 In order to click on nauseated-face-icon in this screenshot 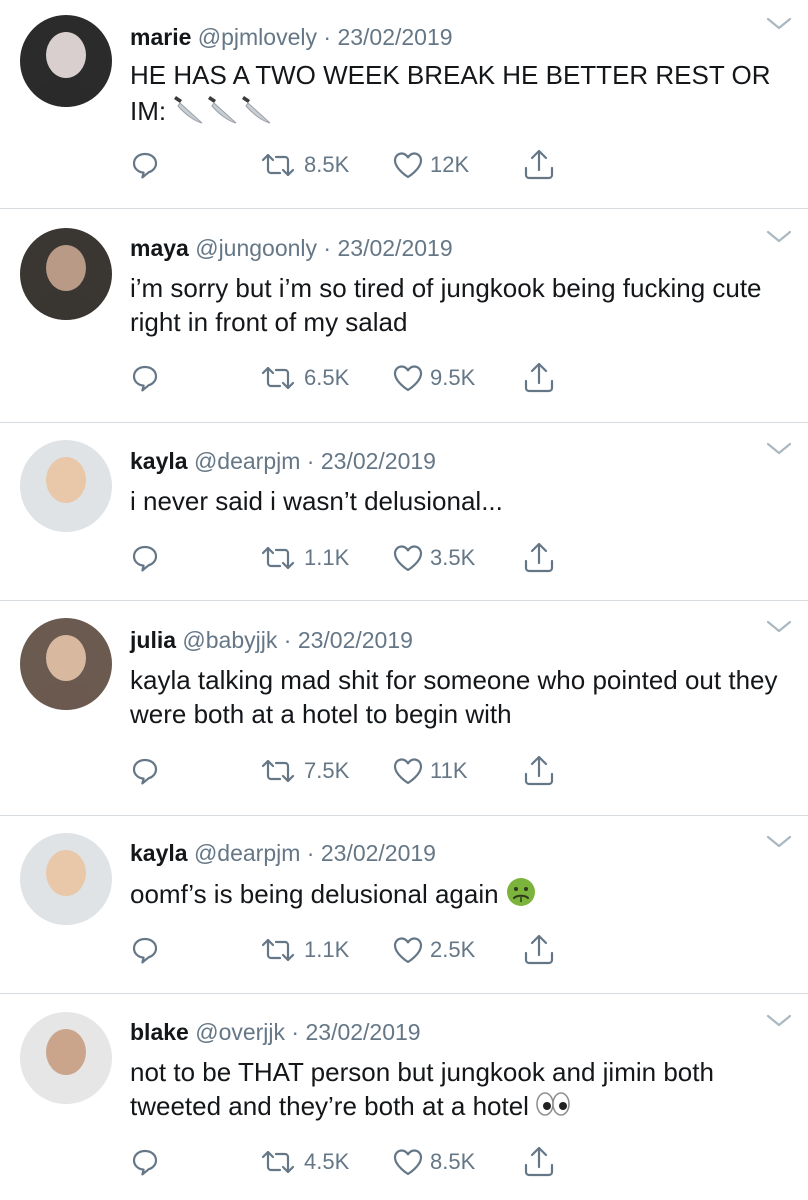, I will do `click(521, 896)`.